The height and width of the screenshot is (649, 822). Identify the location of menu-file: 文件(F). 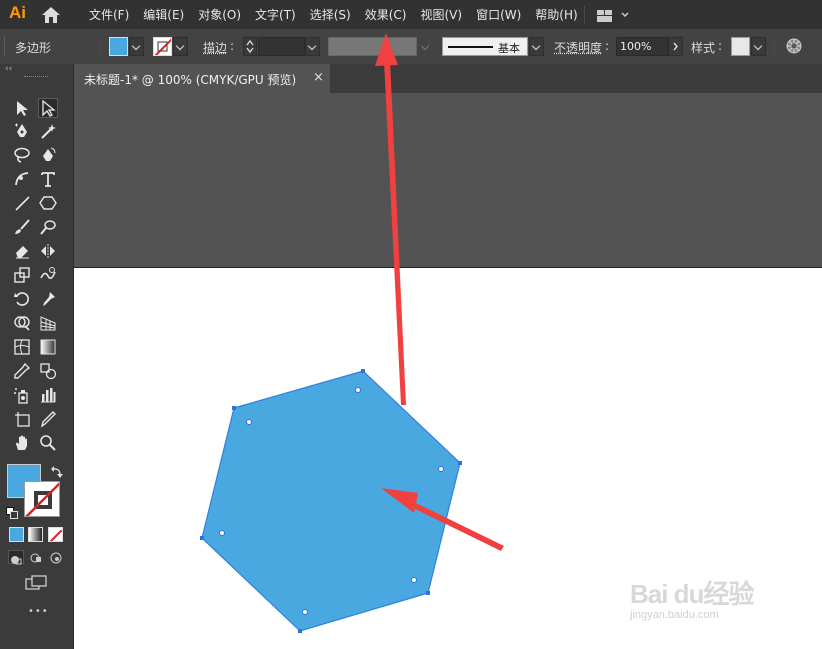
(109, 14).